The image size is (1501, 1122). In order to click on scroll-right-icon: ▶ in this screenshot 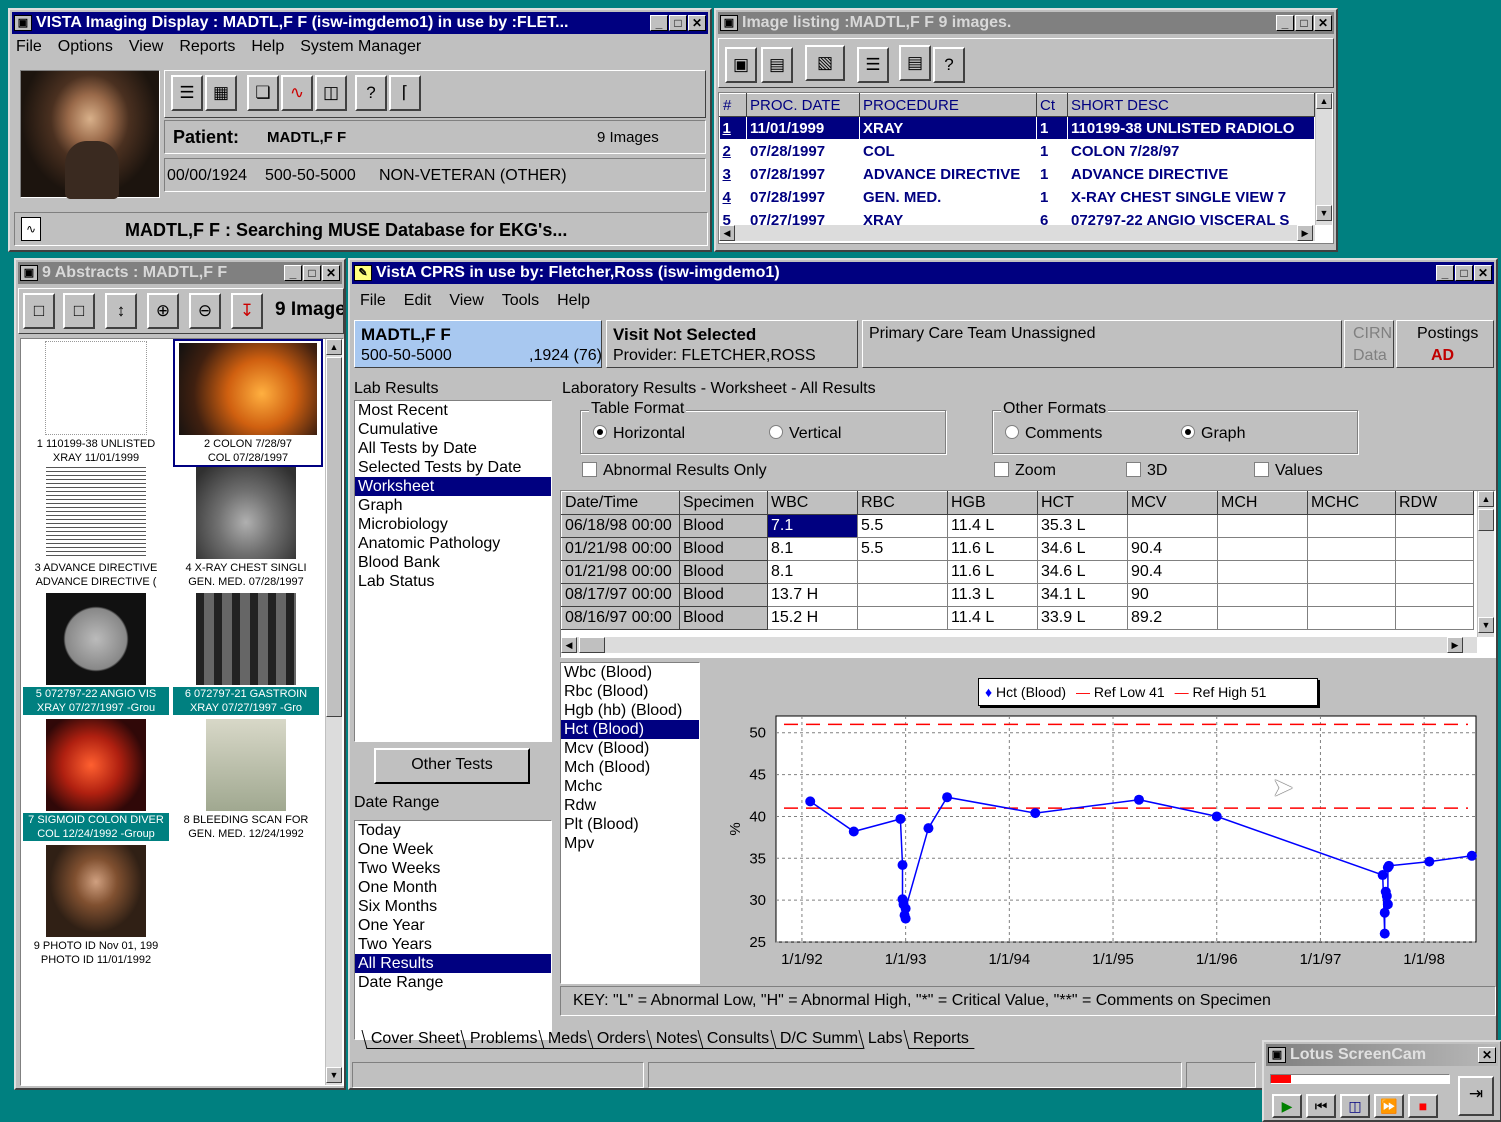, I will do `click(1305, 233)`.